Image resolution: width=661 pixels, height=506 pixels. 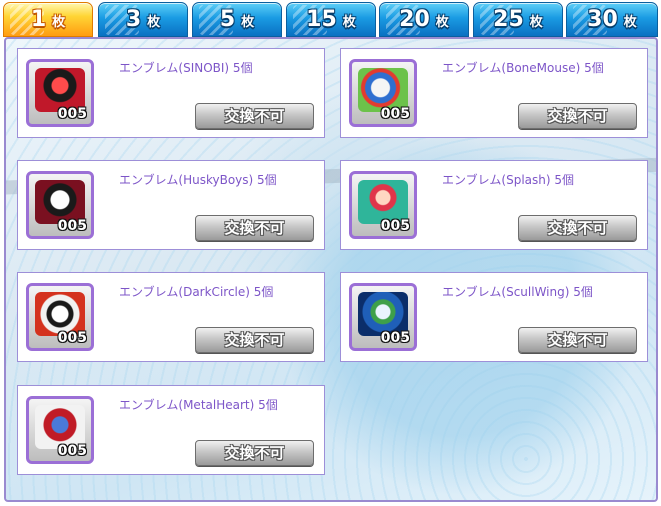 I want to click on item-title: エンブレム(SINOBI) 5個, so click(x=186, y=68).